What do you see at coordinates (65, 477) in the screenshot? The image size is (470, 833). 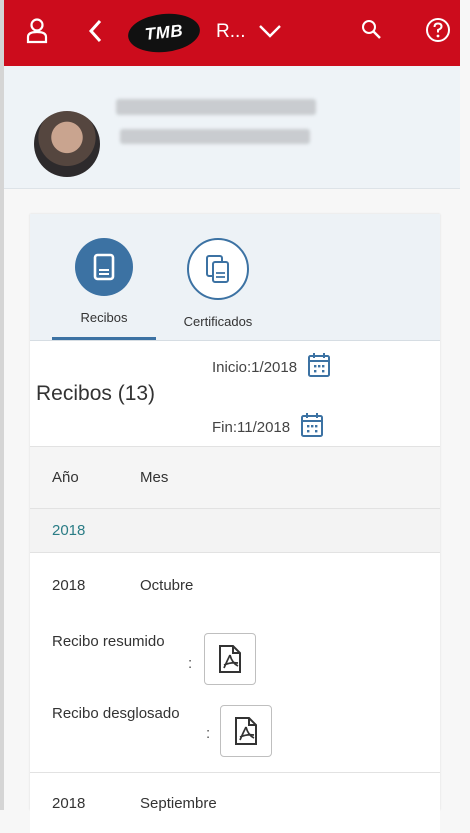 I see `column-year: Año` at bounding box center [65, 477].